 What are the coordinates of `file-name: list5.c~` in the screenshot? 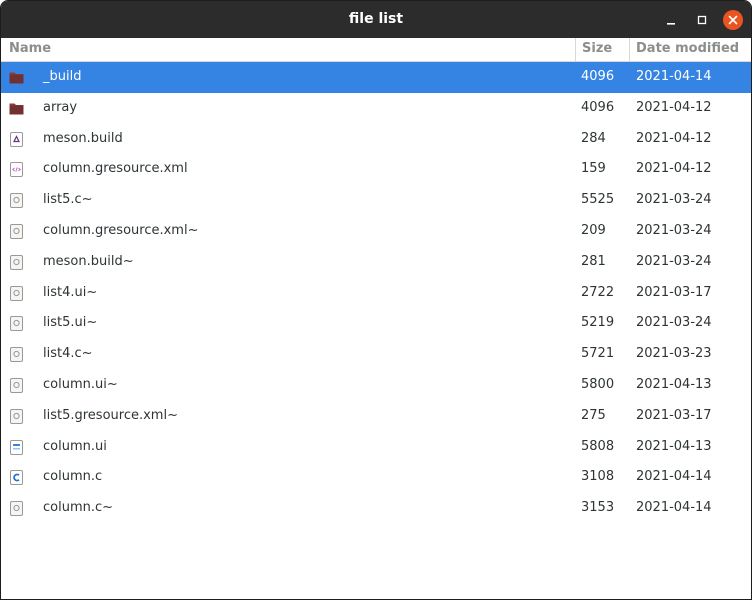 It's located at (68, 200).